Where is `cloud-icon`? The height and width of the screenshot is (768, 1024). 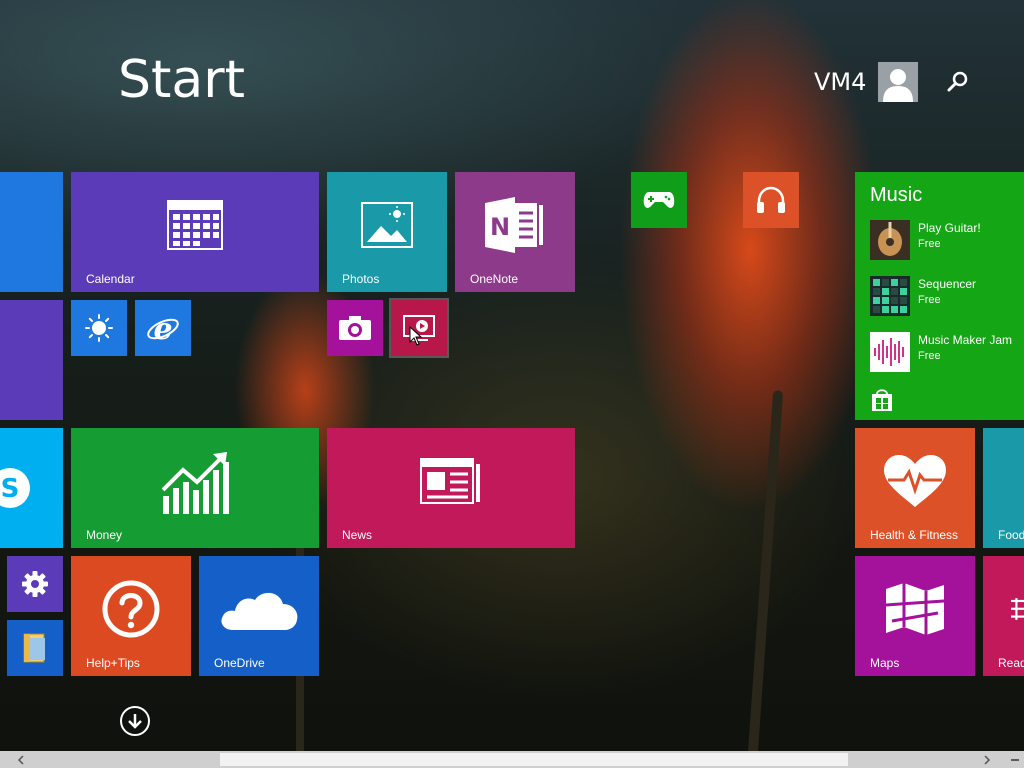 cloud-icon is located at coordinates (259, 611).